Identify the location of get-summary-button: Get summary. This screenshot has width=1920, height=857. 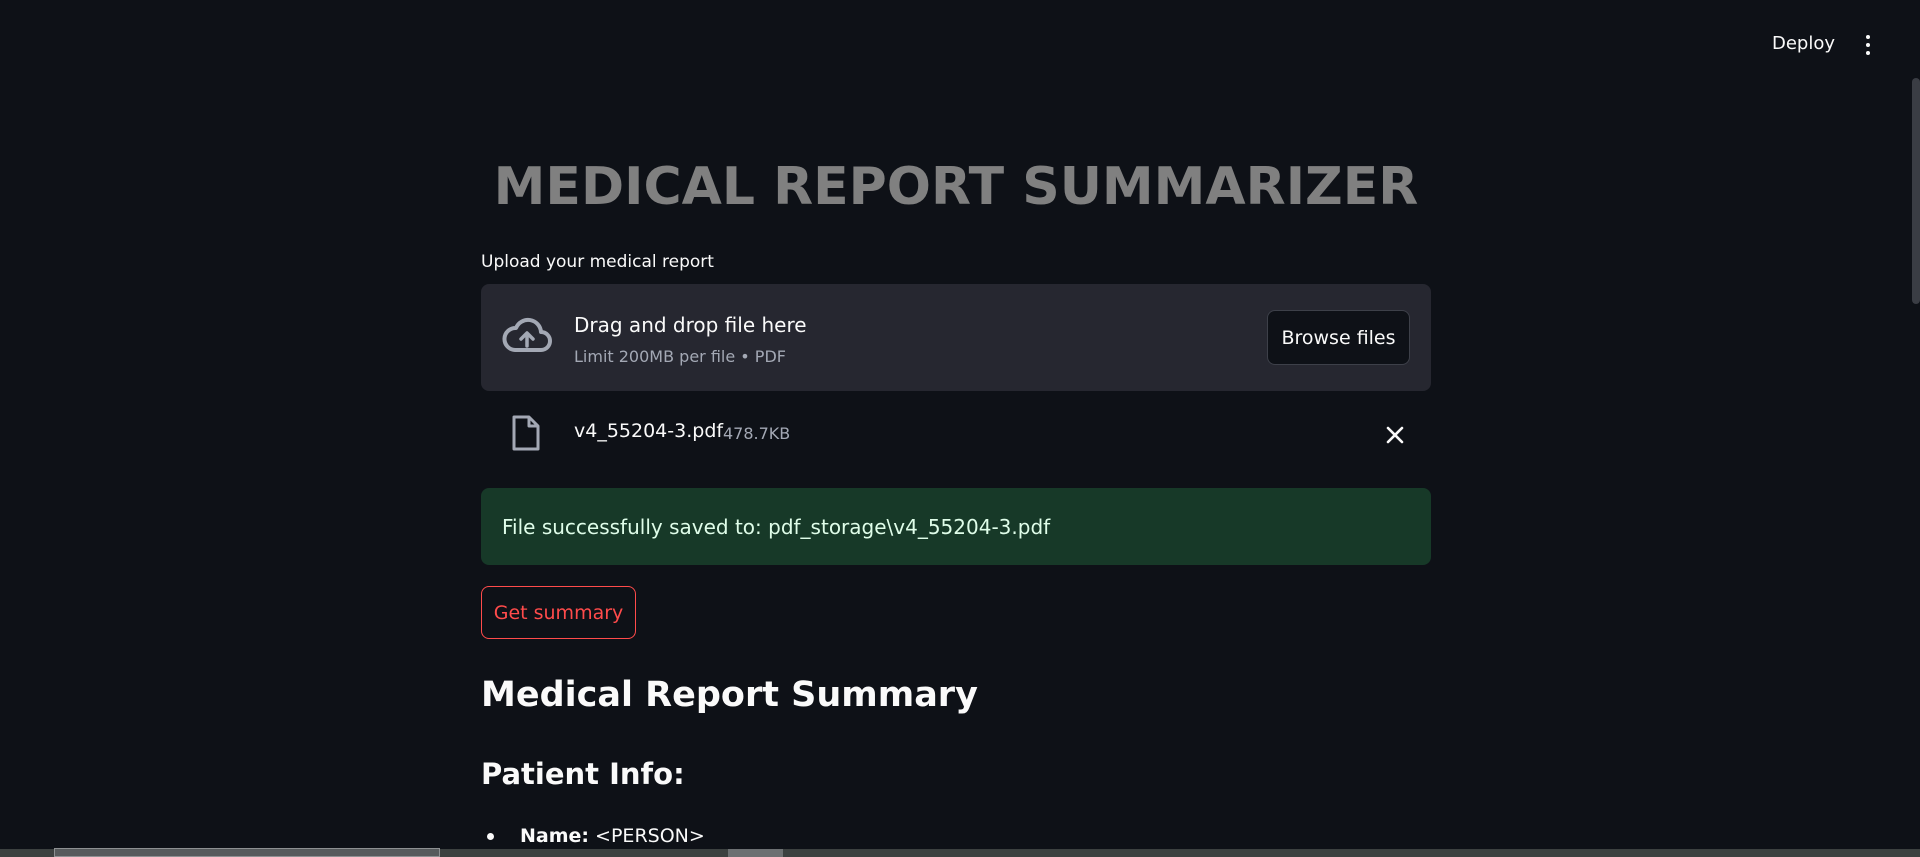
(558, 612).